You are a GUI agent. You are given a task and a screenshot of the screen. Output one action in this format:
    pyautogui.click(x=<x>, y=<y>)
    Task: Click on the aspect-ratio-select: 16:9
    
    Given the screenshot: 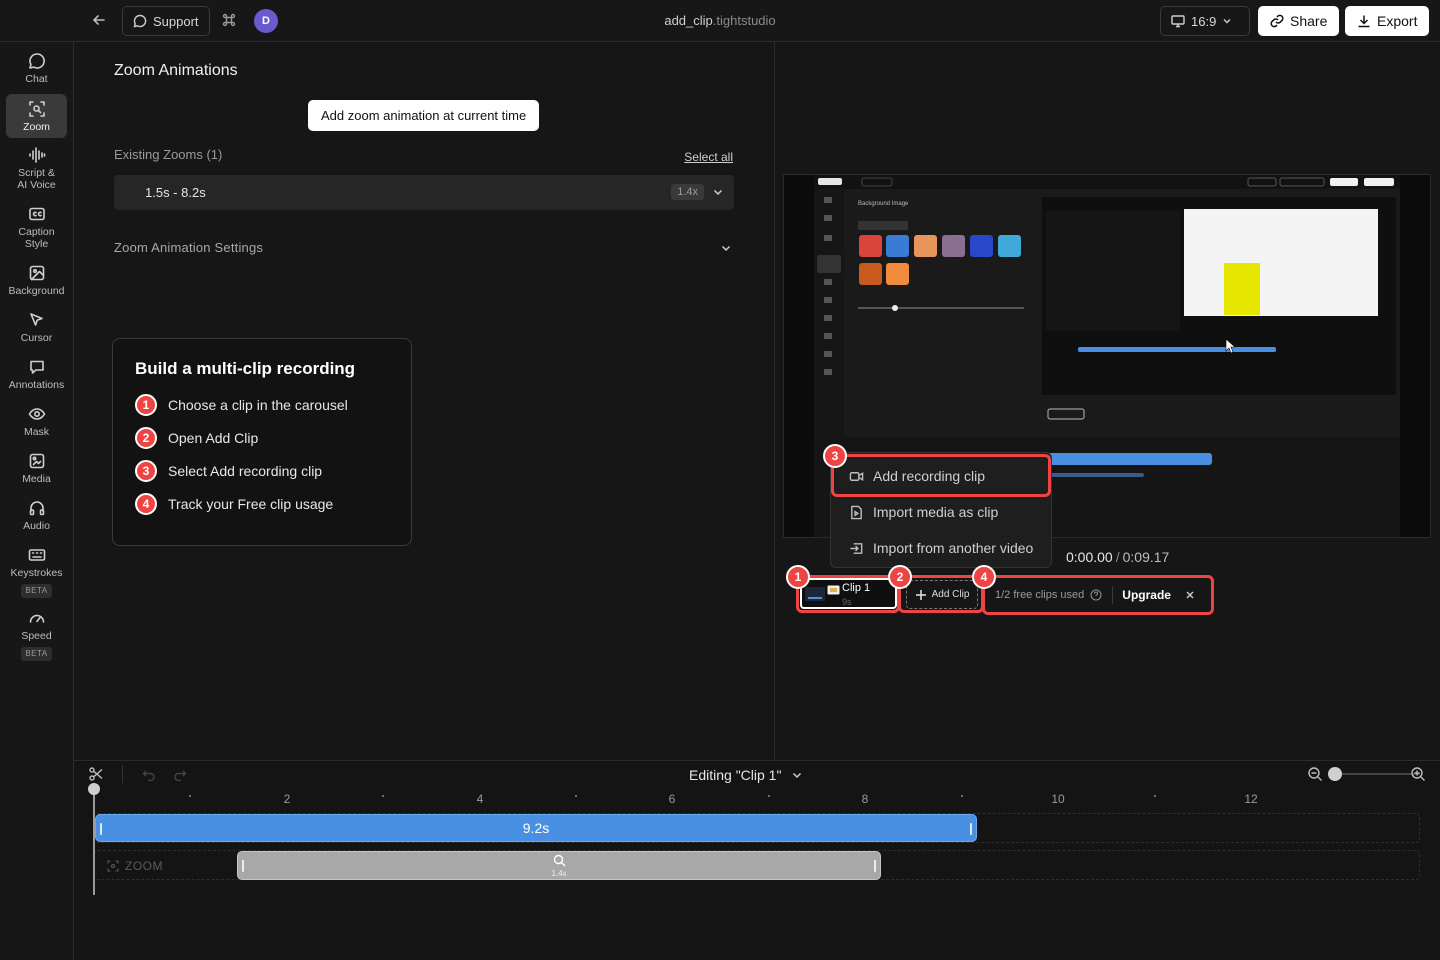 What is the action you would take?
    pyautogui.click(x=1205, y=21)
    